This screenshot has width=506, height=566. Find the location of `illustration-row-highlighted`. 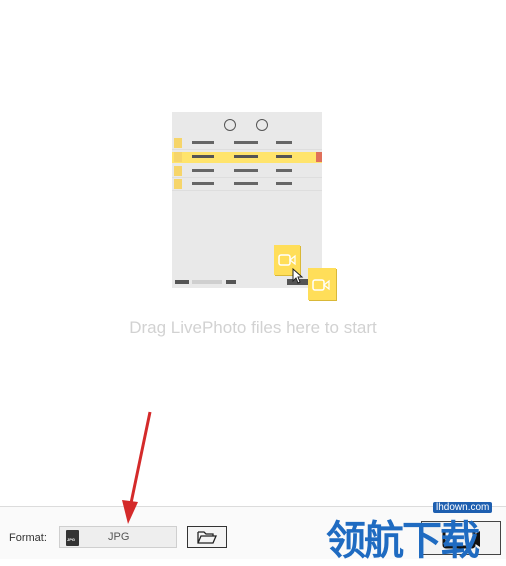

illustration-row-highlighted is located at coordinates (247, 157).